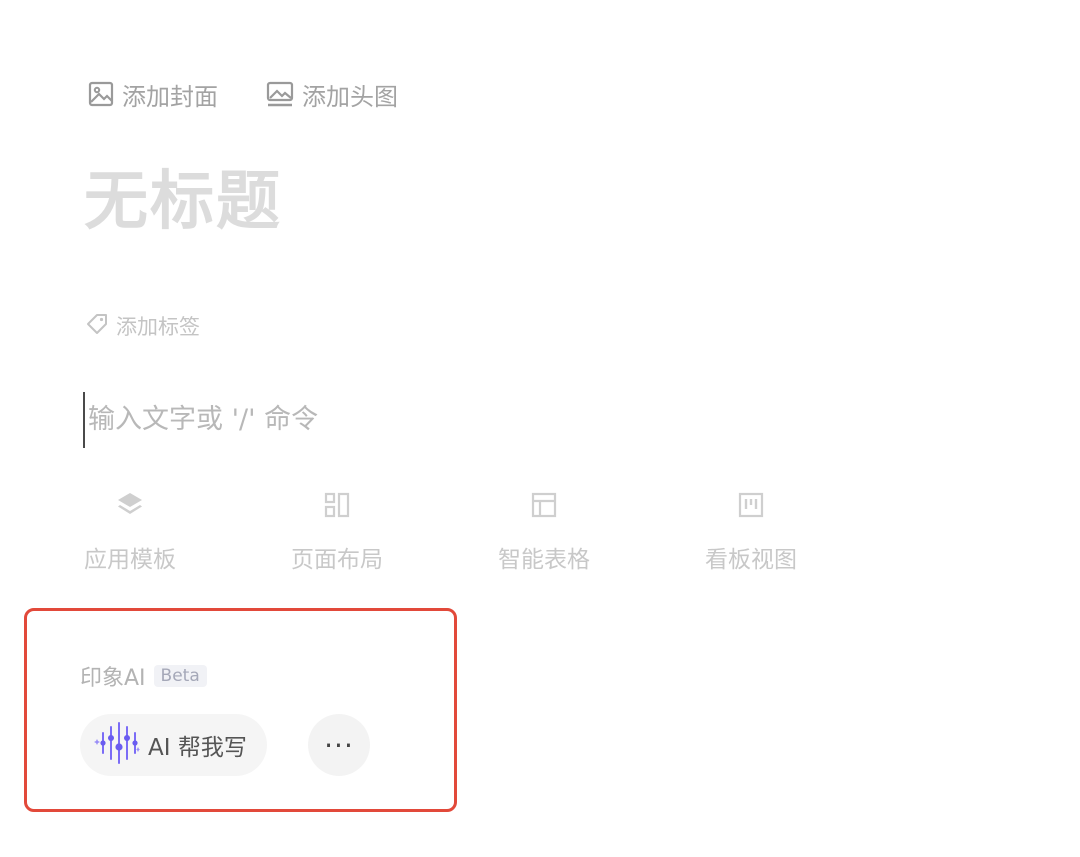  I want to click on tag-icon, so click(97, 325).